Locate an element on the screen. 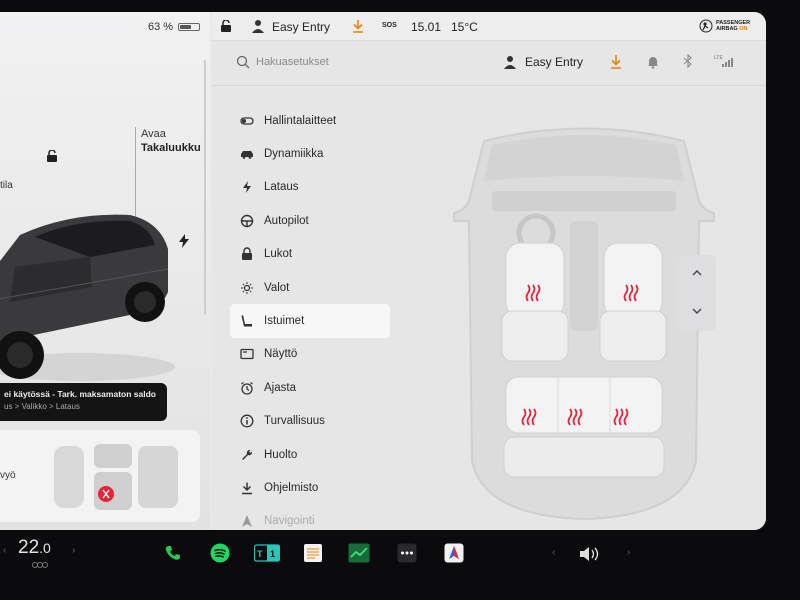 The height and width of the screenshot is (600, 800). svg-text: 1 is located at coordinates (272, 554).